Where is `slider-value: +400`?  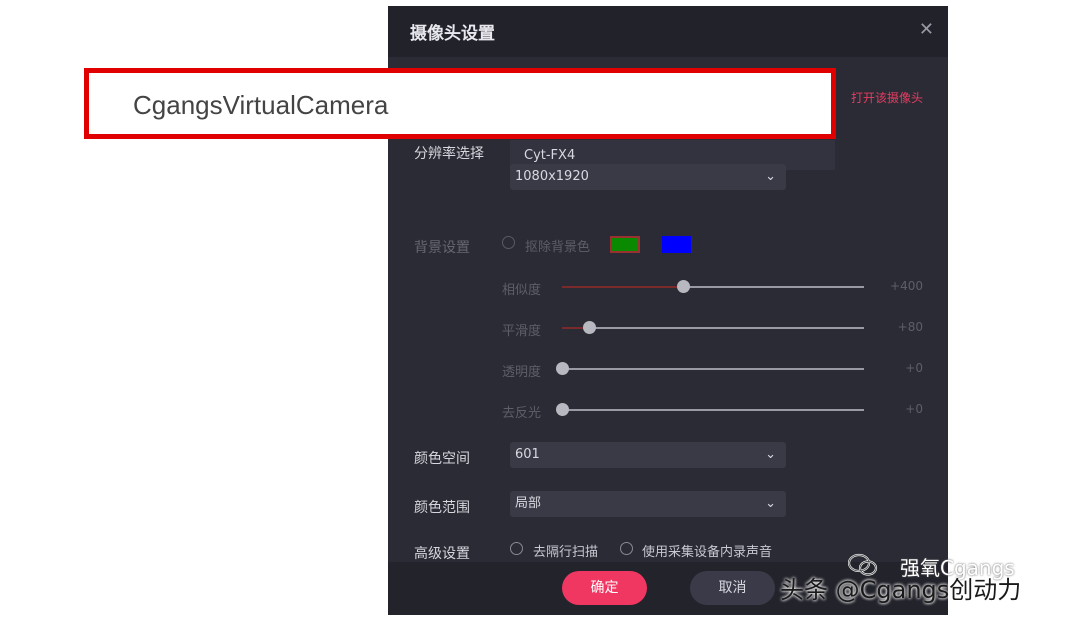 slider-value: +400 is located at coordinates (906, 286).